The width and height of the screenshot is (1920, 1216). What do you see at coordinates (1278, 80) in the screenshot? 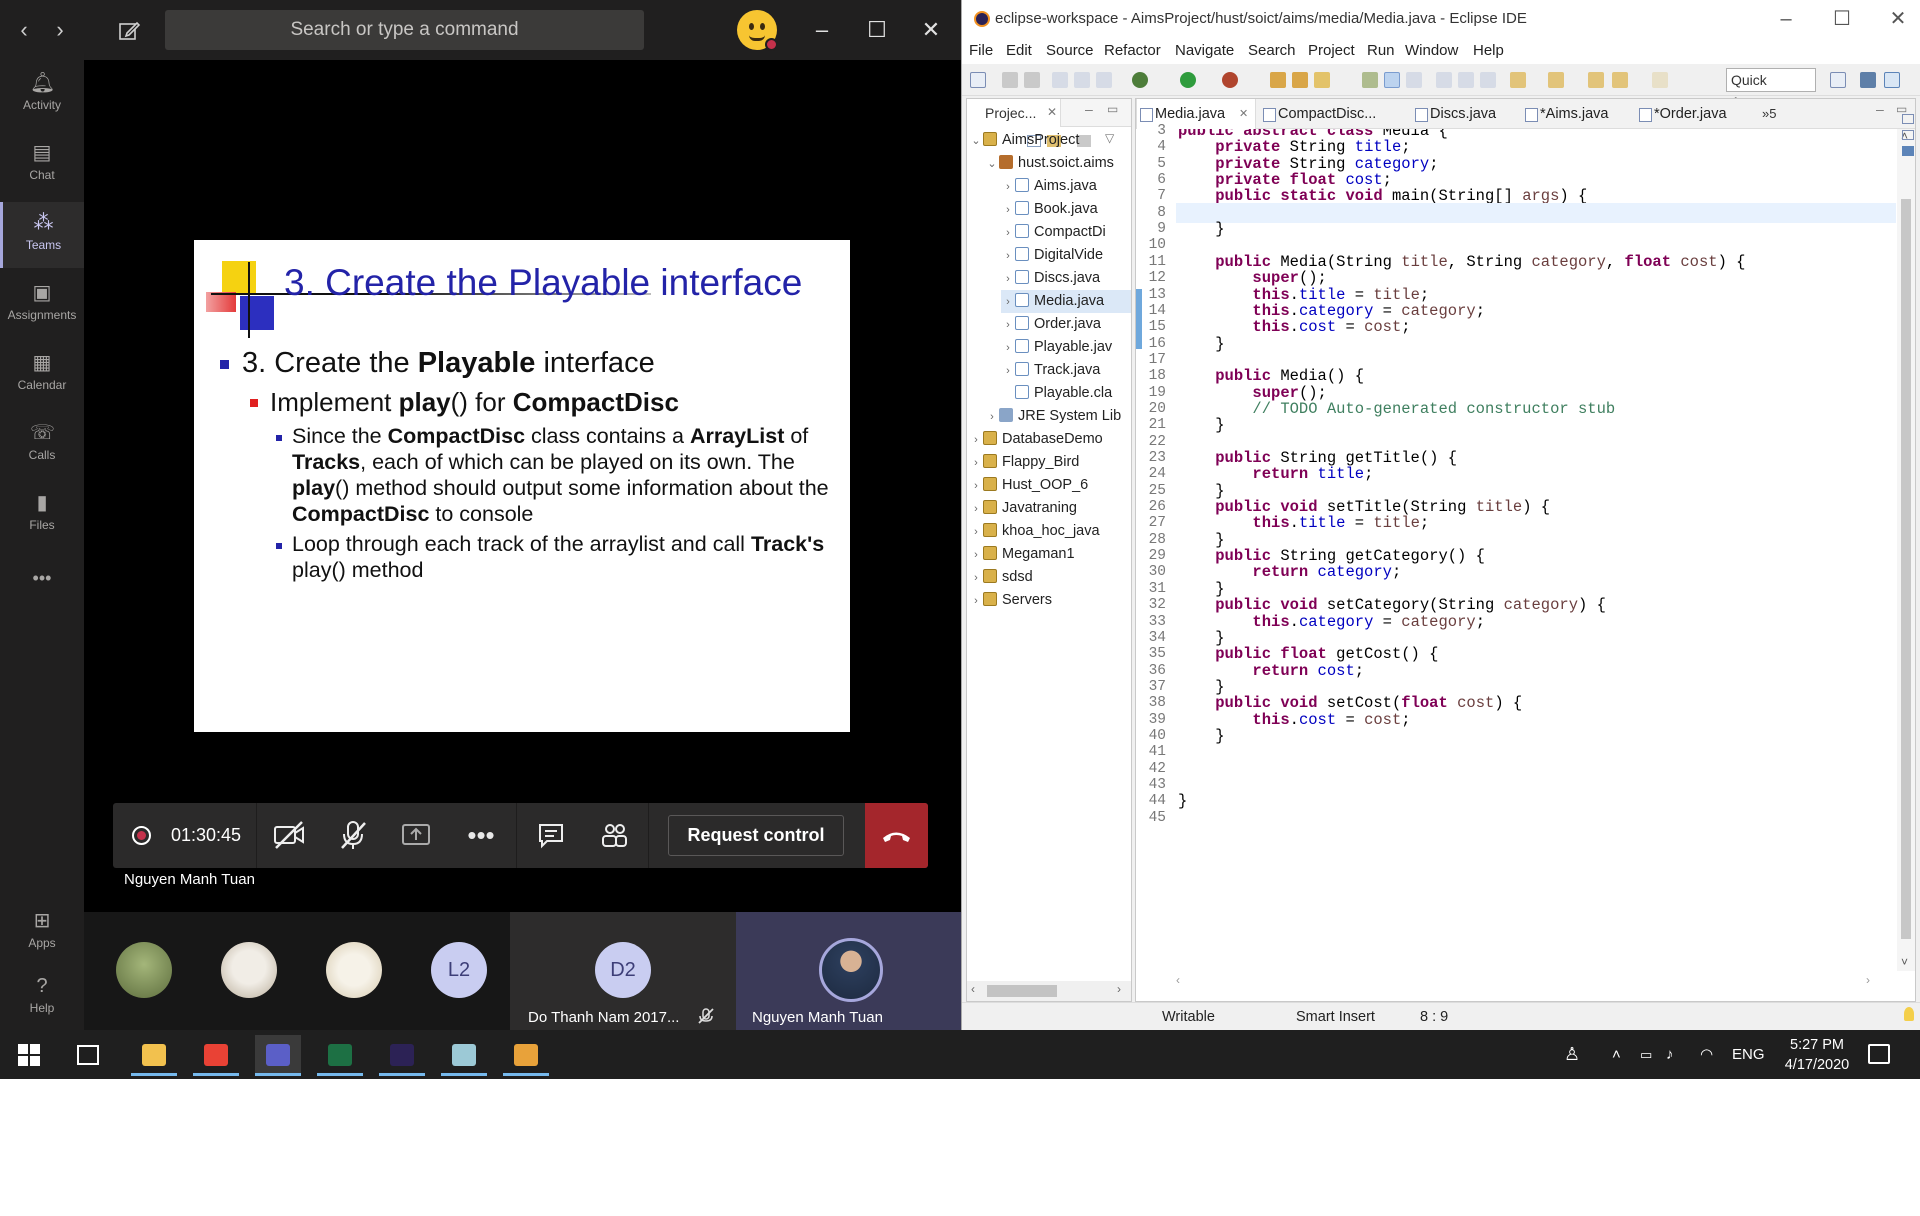
I see `open-type-icon` at bounding box center [1278, 80].